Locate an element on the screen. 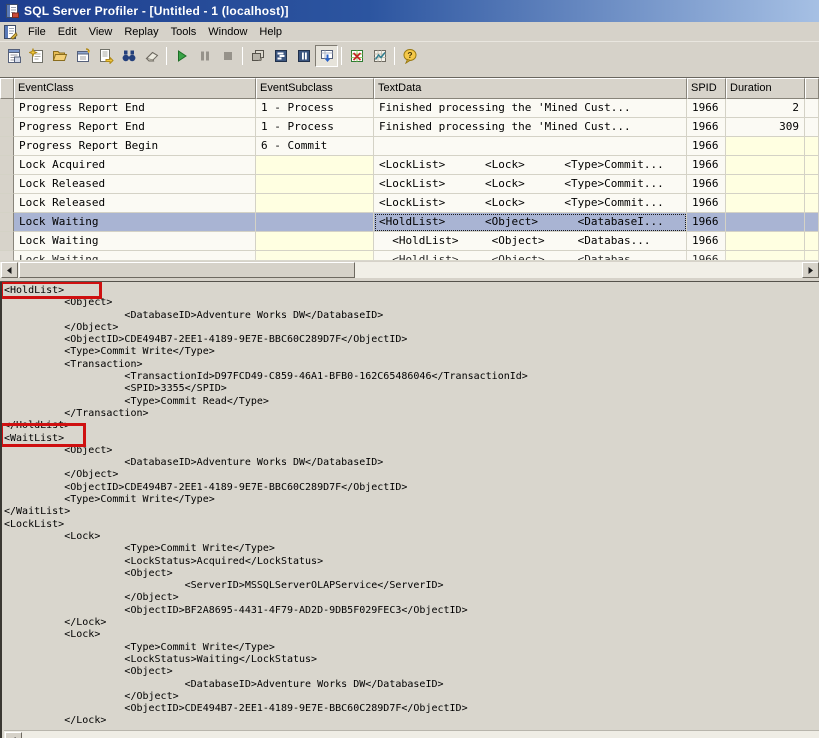 This screenshot has width=819, height=738. mdi-child-icon is located at coordinates (10, 32).